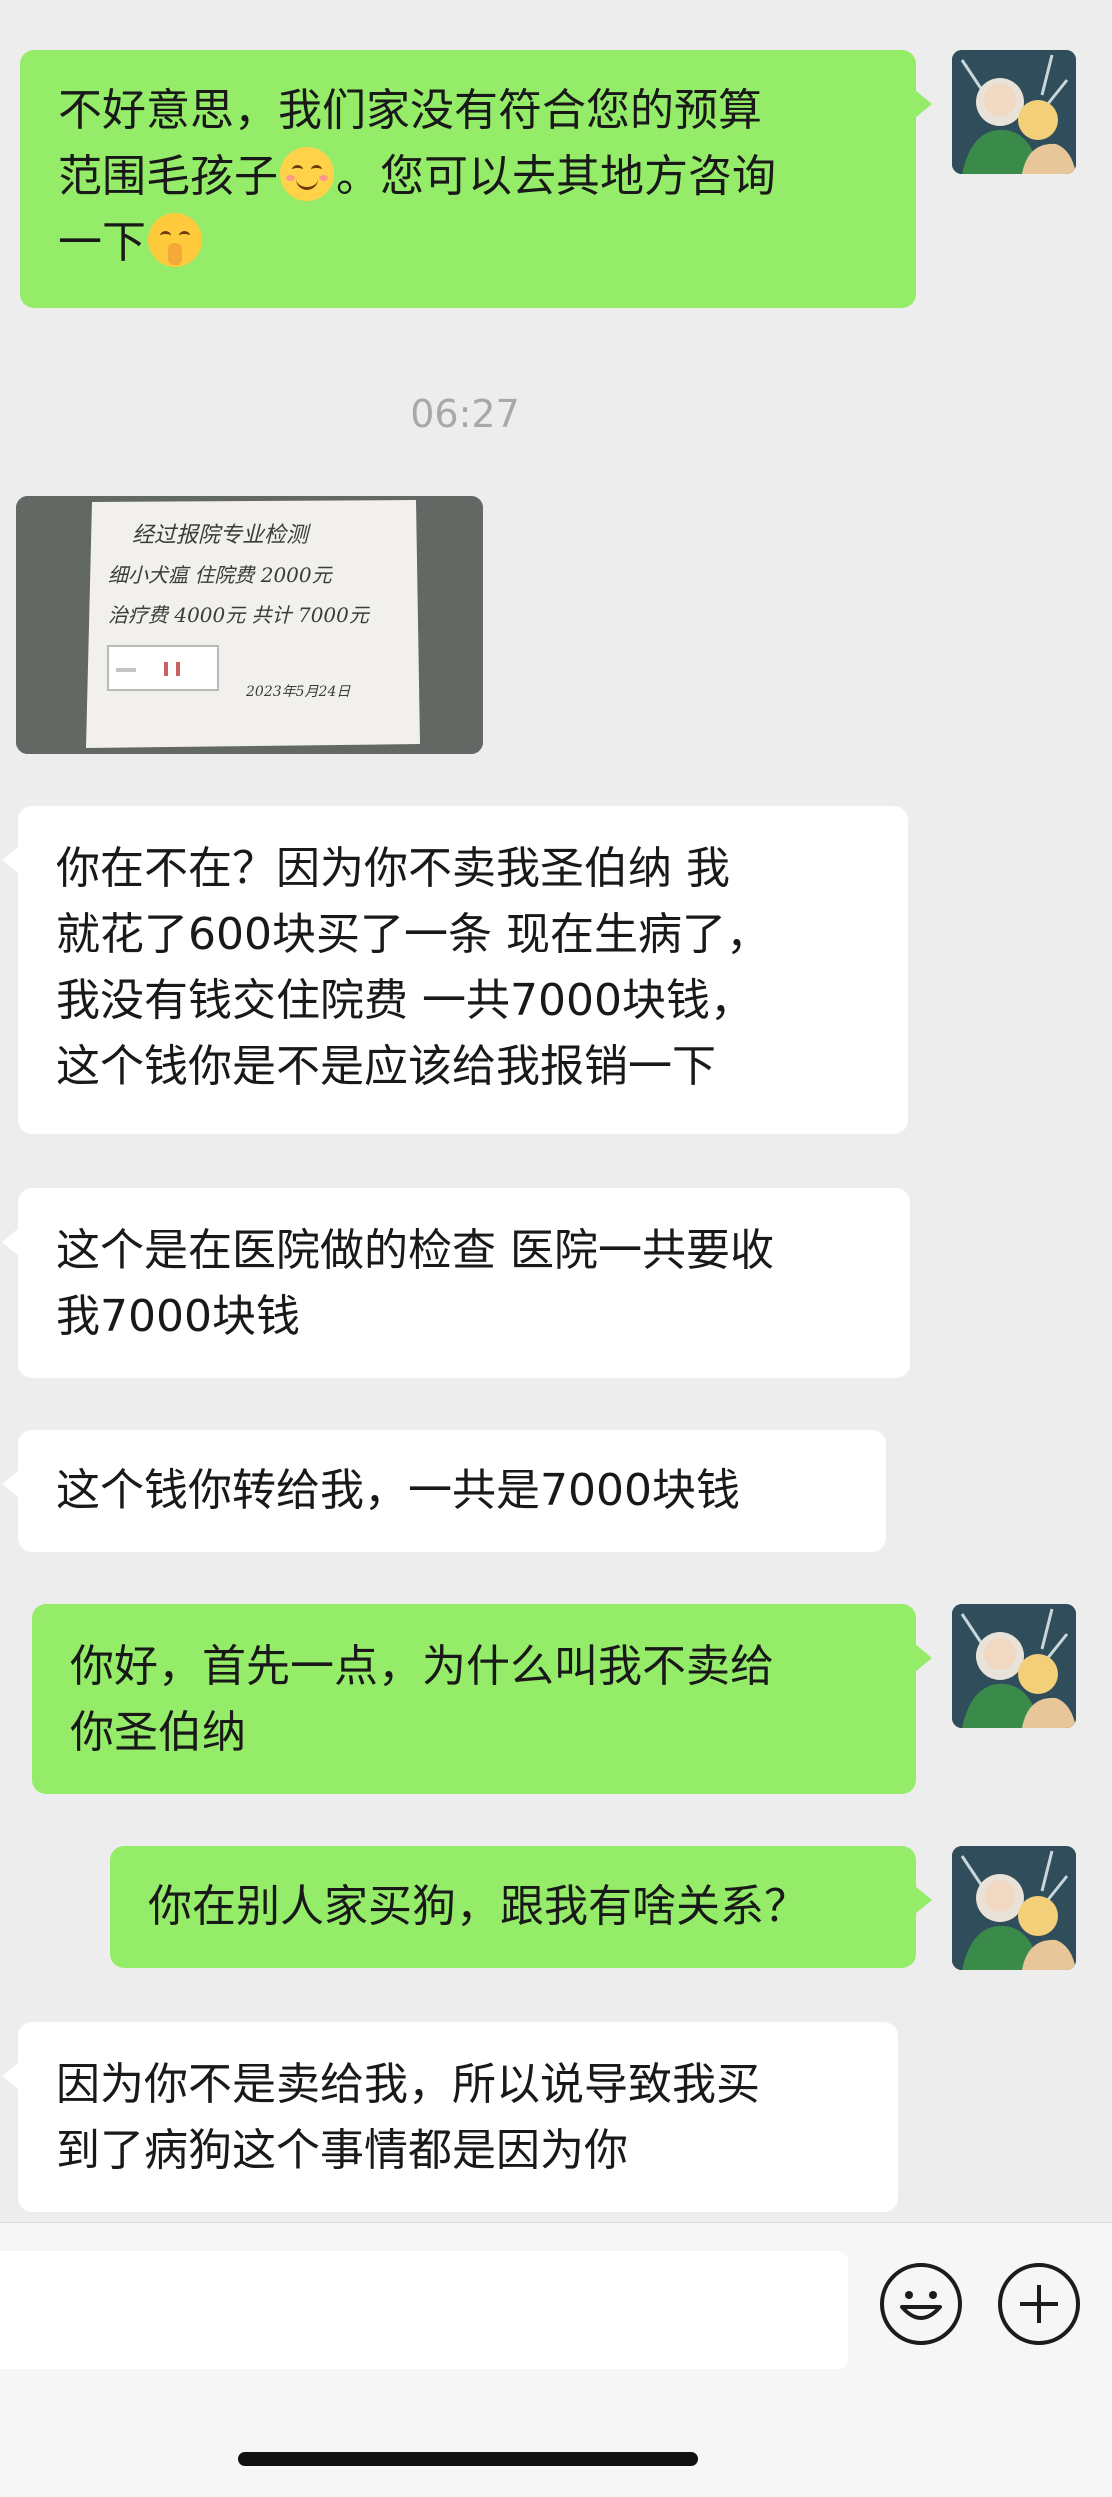 The width and height of the screenshot is (1112, 2497). What do you see at coordinates (168, 176) in the screenshot?
I see `message-text: 范围毛孩子` at bounding box center [168, 176].